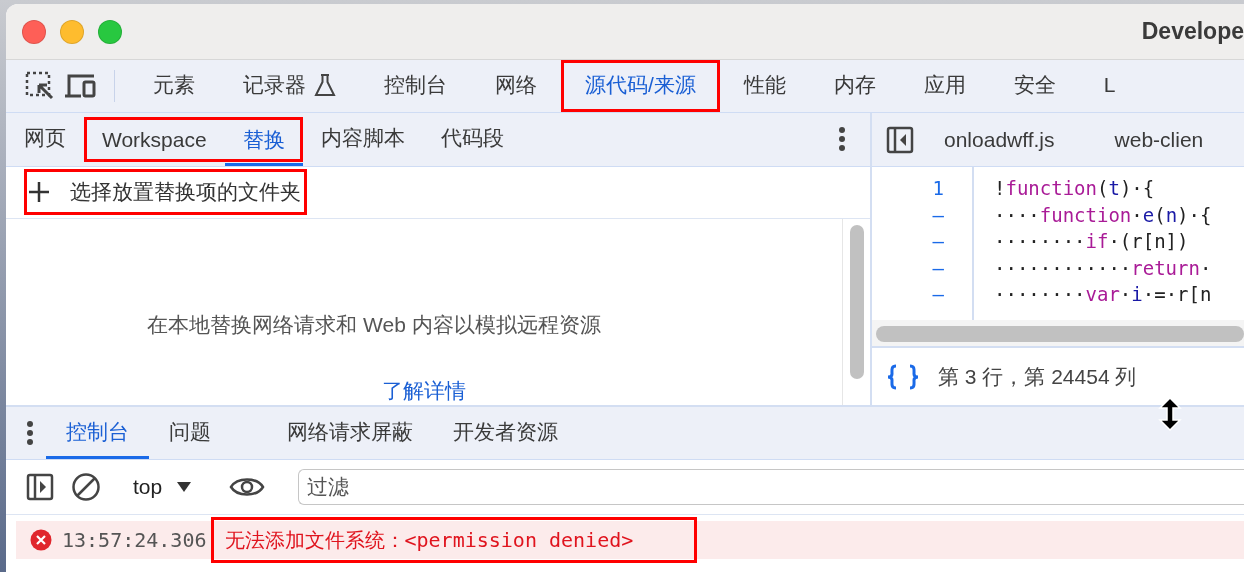 The image size is (1244, 572). What do you see at coordinates (472, 139) in the screenshot?
I see `navigator-tab: 代码段` at bounding box center [472, 139].